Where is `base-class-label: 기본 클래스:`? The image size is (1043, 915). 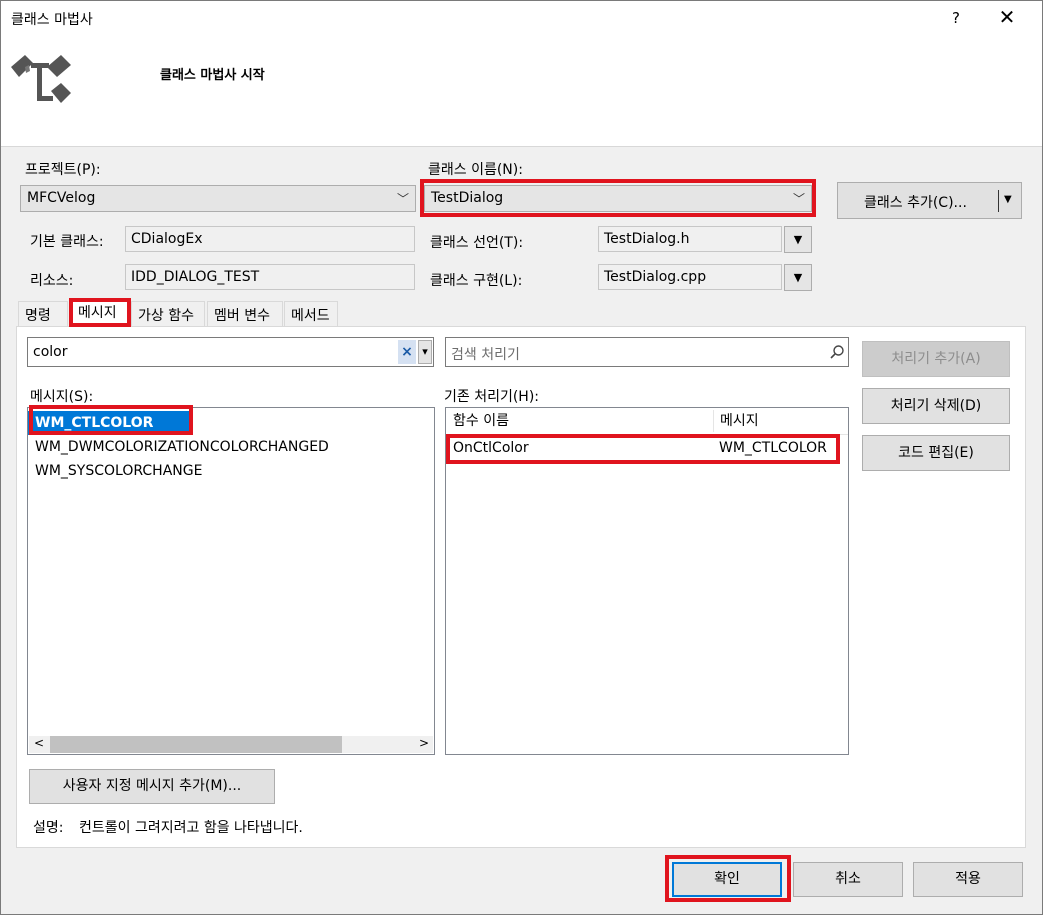
base-class-label: 기본 클래스: is located at coordinates (67, 242).